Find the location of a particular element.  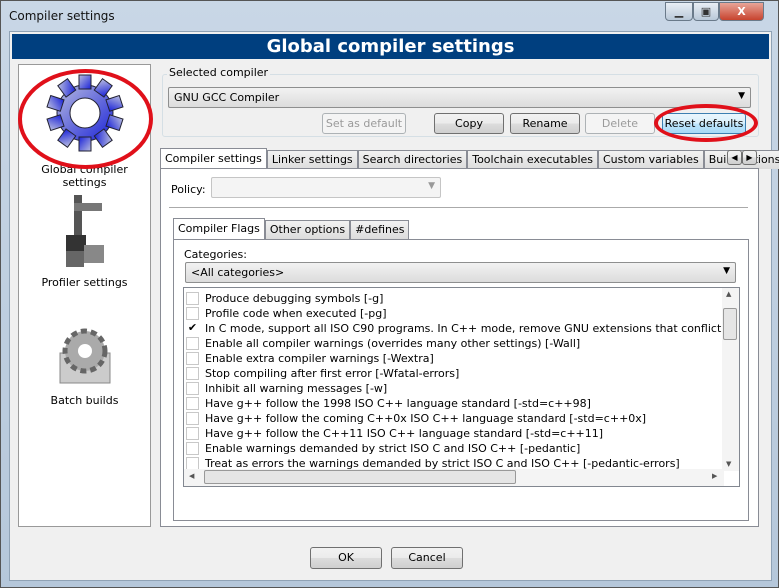

flag-item: Produce debugging symbols [-g] is located at coordinates (284, 298).